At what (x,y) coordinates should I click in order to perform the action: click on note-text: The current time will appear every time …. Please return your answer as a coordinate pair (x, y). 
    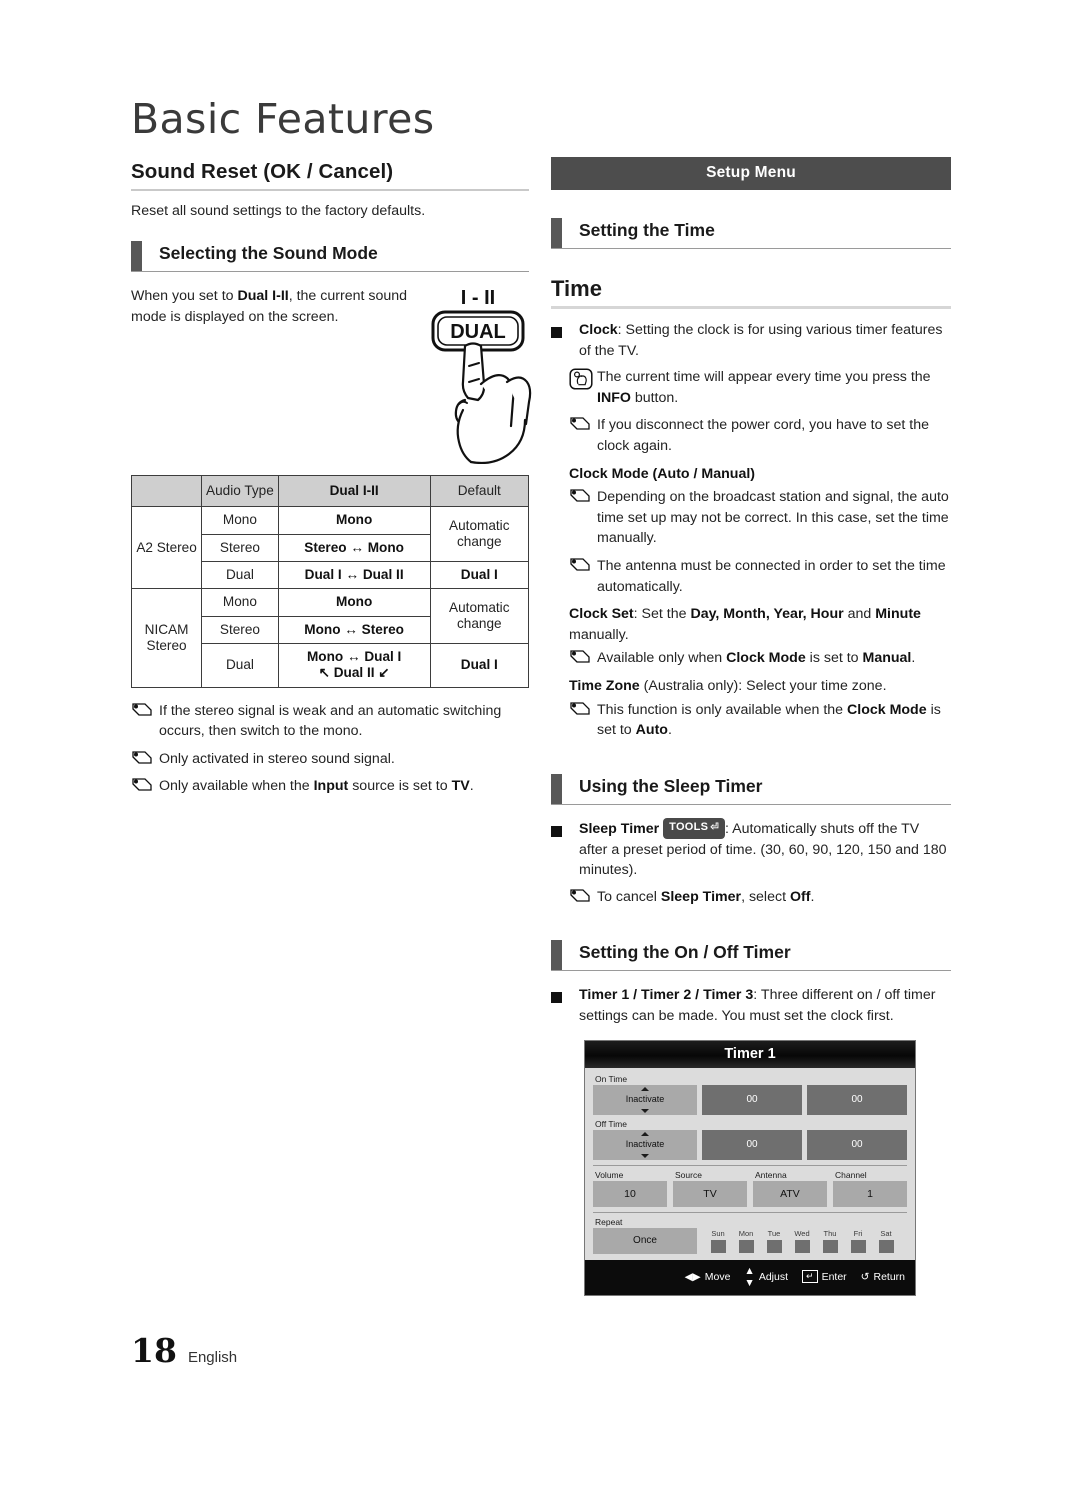
    Looking at the image, I should click on (774, 387).